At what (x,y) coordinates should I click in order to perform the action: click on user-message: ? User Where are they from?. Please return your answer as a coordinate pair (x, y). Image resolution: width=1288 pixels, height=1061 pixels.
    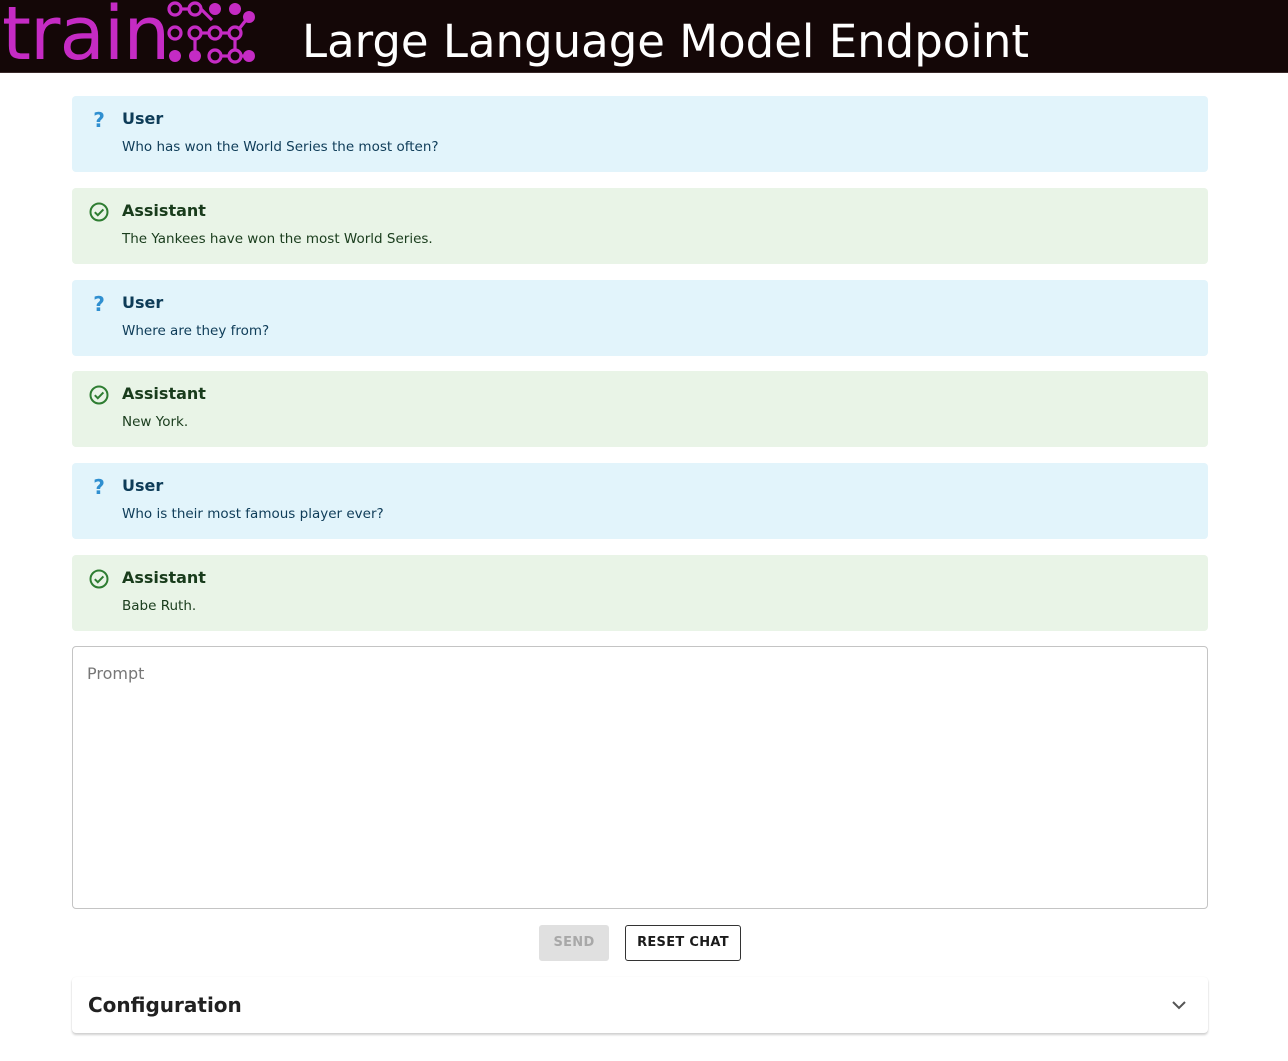
    Looking at the image, I should click on (640, 318).